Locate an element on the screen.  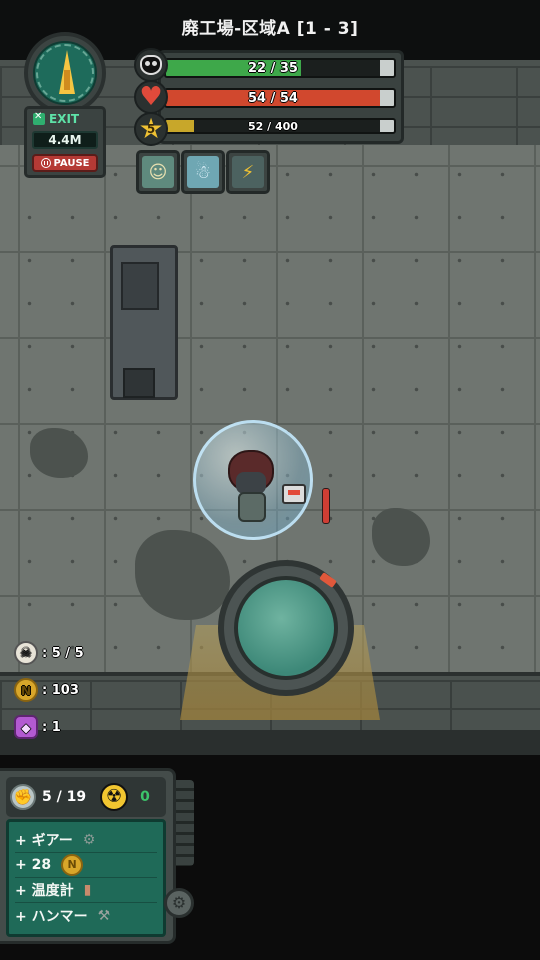
pause-button: PAUSE is located at coordinates (65, 163).